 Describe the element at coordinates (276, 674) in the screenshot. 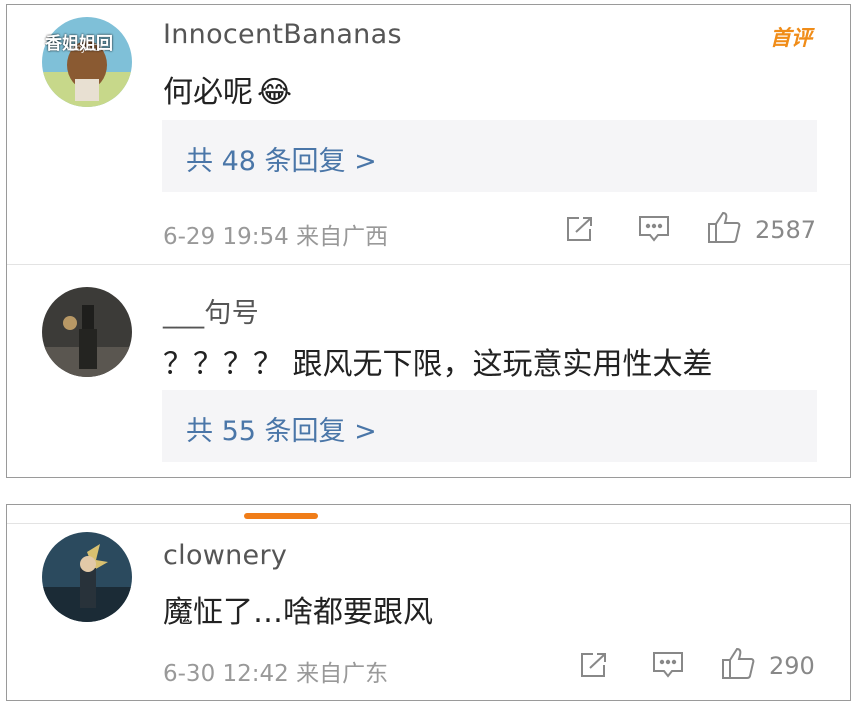

I see `comment-meta: 6-30 12:42 来自广东` at that location.